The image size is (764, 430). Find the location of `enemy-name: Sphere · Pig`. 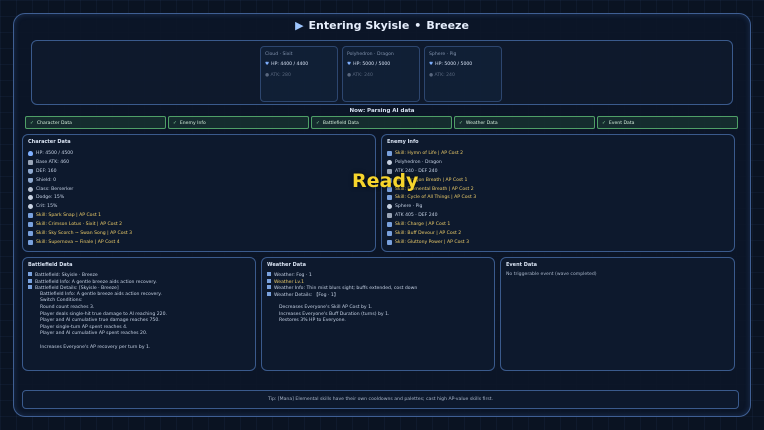

enemy-name: Sphere · Pig is located at coordinates (443, 54).